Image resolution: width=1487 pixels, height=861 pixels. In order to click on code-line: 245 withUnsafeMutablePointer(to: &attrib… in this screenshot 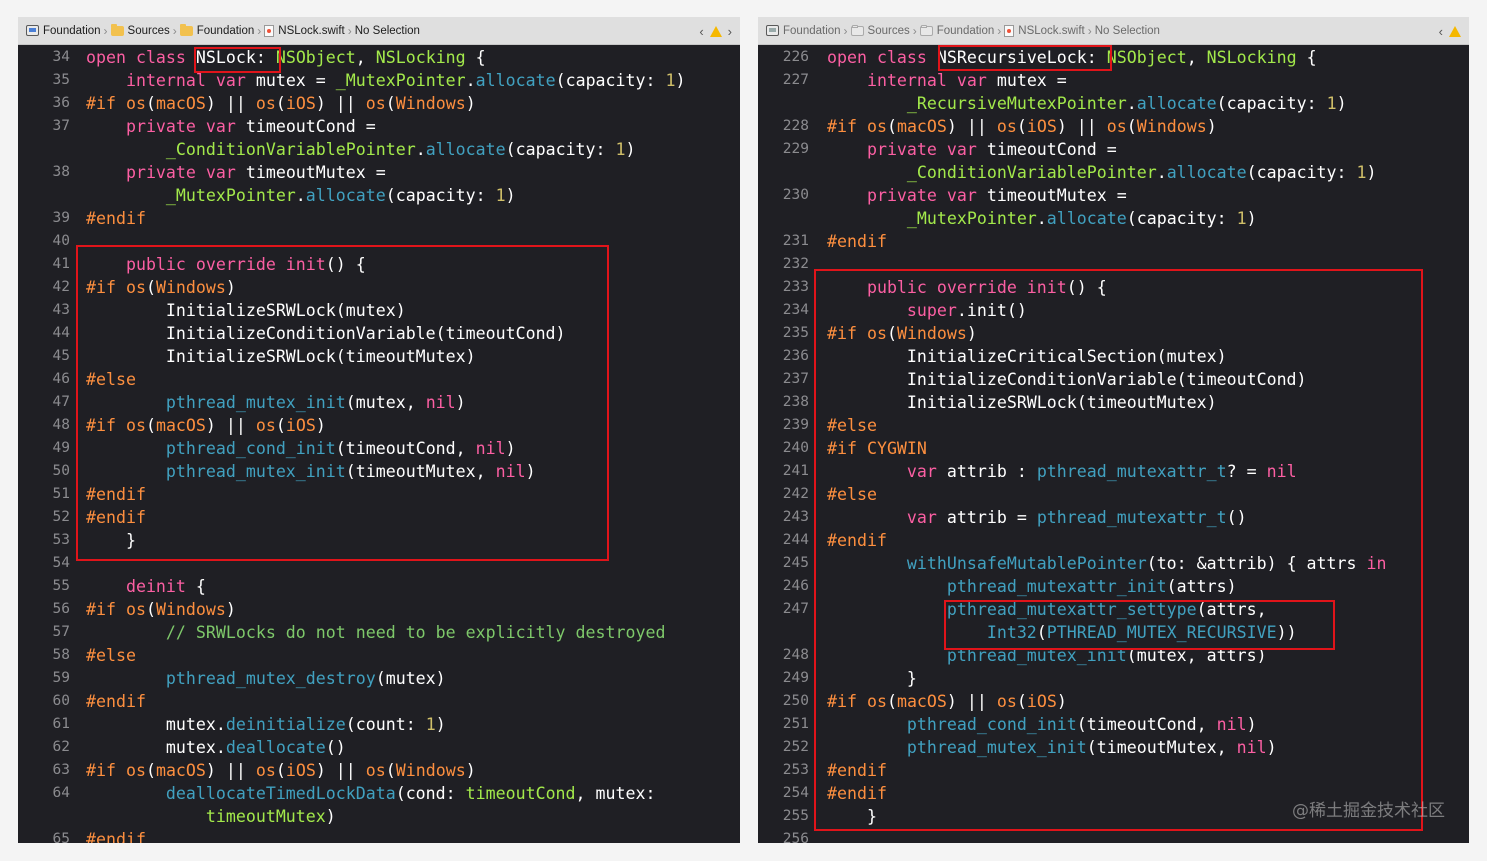, I will do `click(1113, 563)`.